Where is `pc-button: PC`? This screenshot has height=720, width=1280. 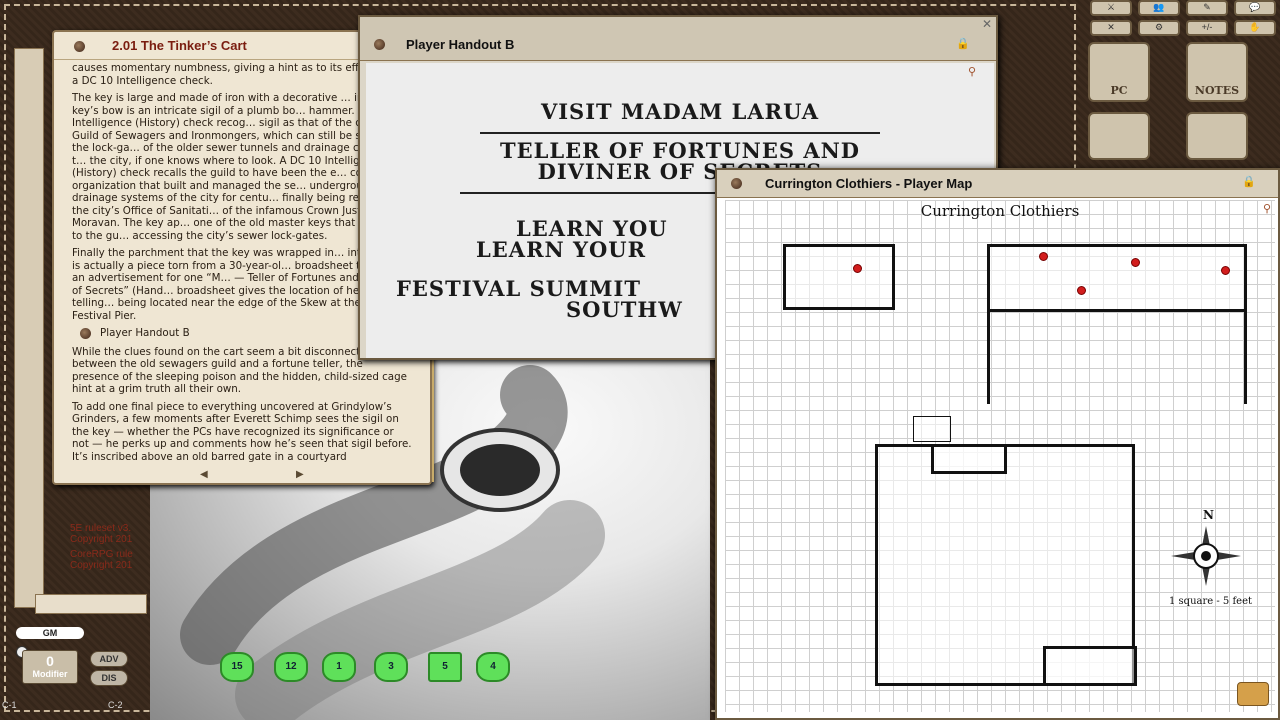 pc-button: PC is located at coordinates (1119, 72).